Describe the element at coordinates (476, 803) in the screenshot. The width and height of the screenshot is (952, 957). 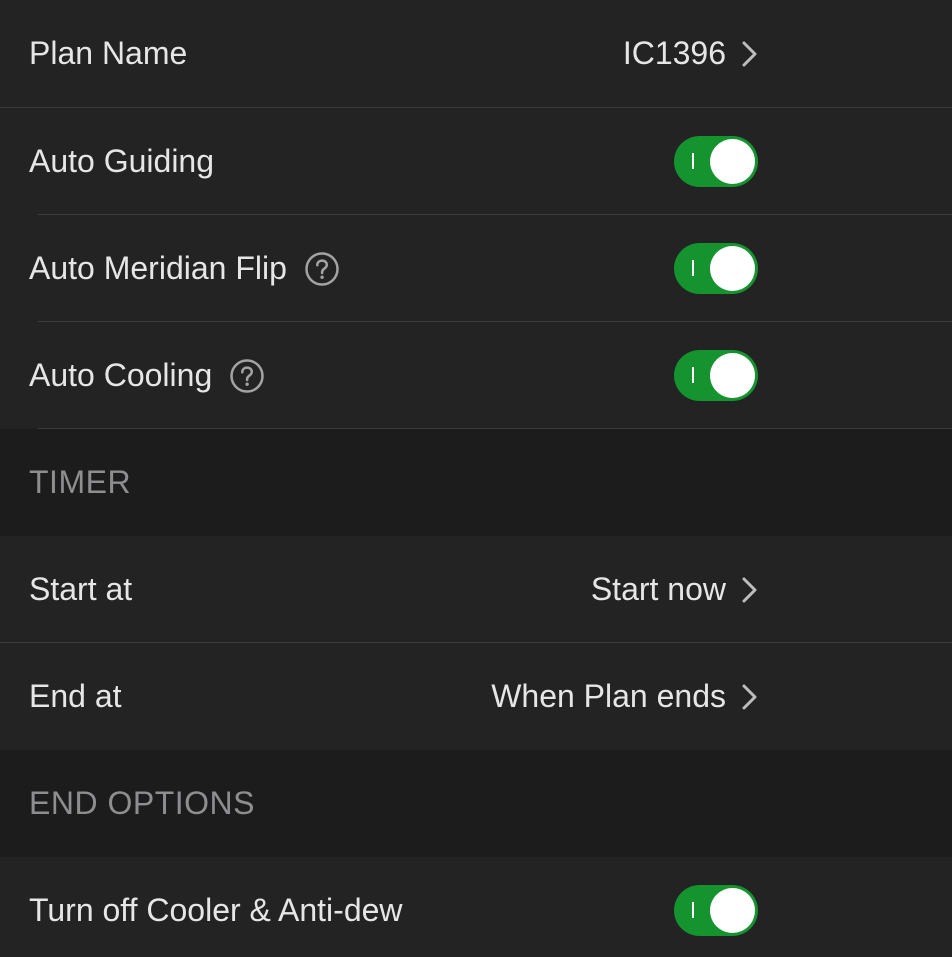
I see `end-options-section-header: END OPTIONS` at that location.